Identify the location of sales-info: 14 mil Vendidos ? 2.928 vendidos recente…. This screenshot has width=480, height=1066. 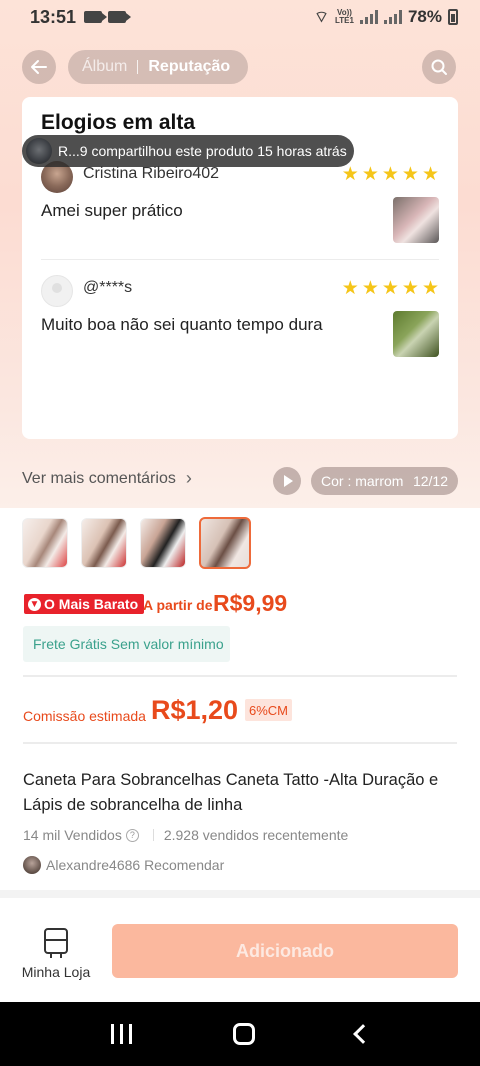
(185, 835).